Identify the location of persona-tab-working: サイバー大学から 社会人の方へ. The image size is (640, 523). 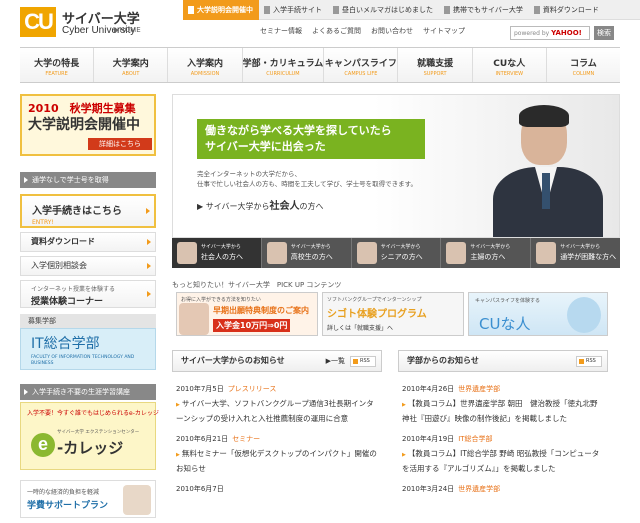
(217, 253).